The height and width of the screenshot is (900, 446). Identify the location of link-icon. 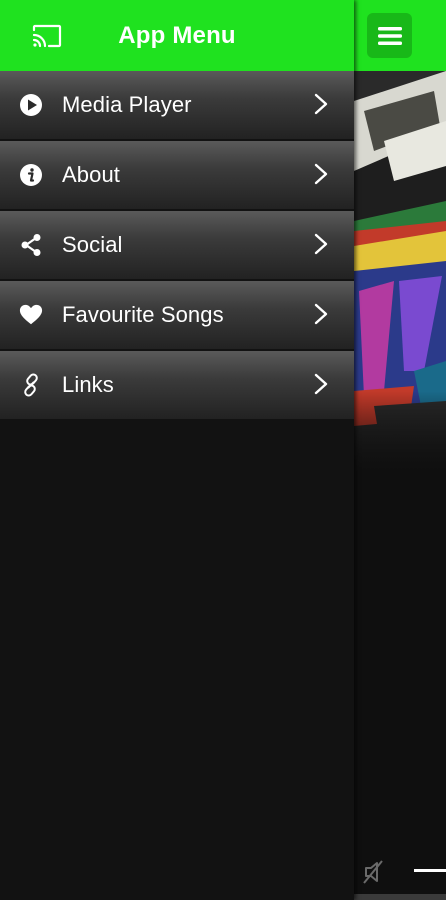
(31, 385).